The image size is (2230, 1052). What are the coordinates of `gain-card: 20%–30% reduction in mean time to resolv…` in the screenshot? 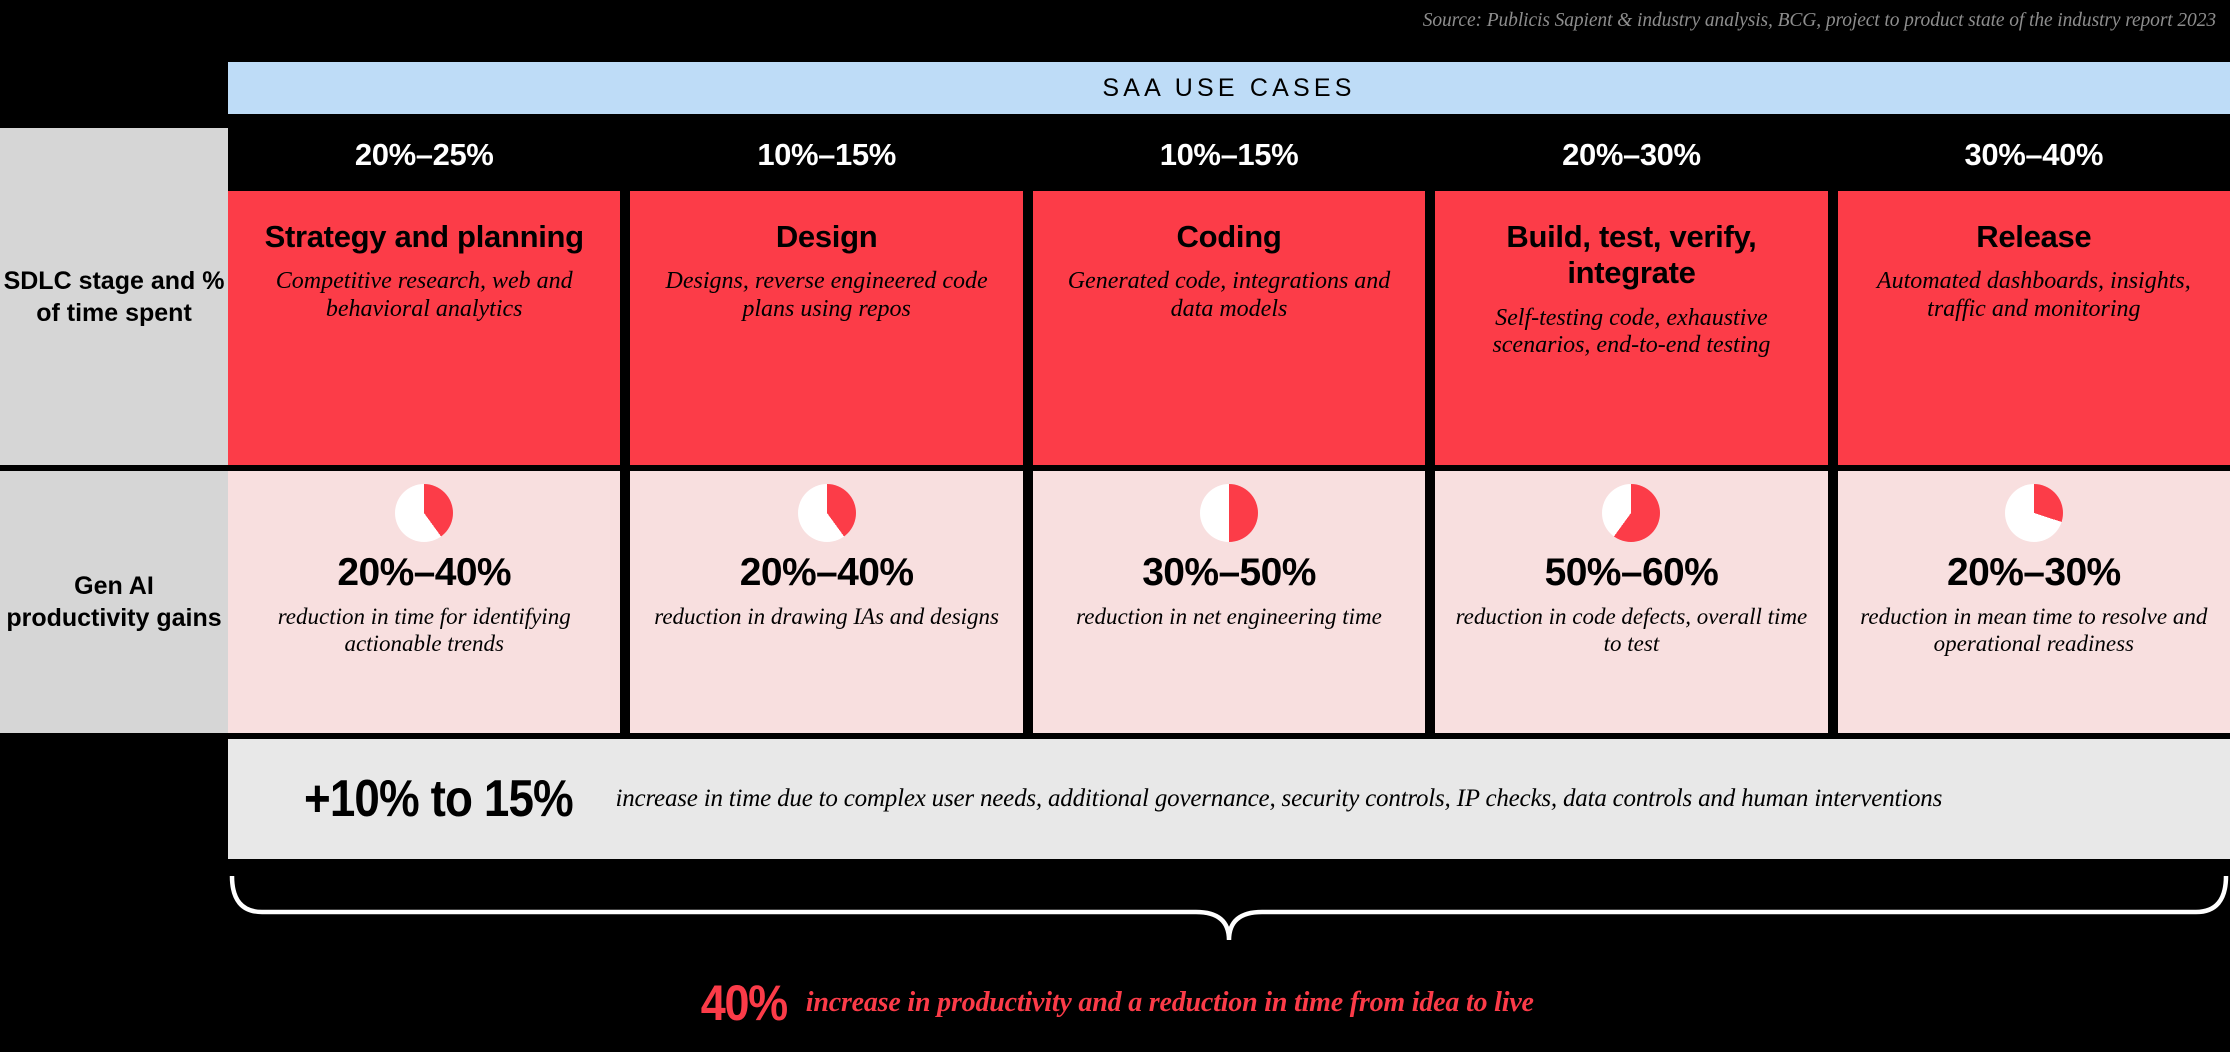 It's located at (2033, 602).